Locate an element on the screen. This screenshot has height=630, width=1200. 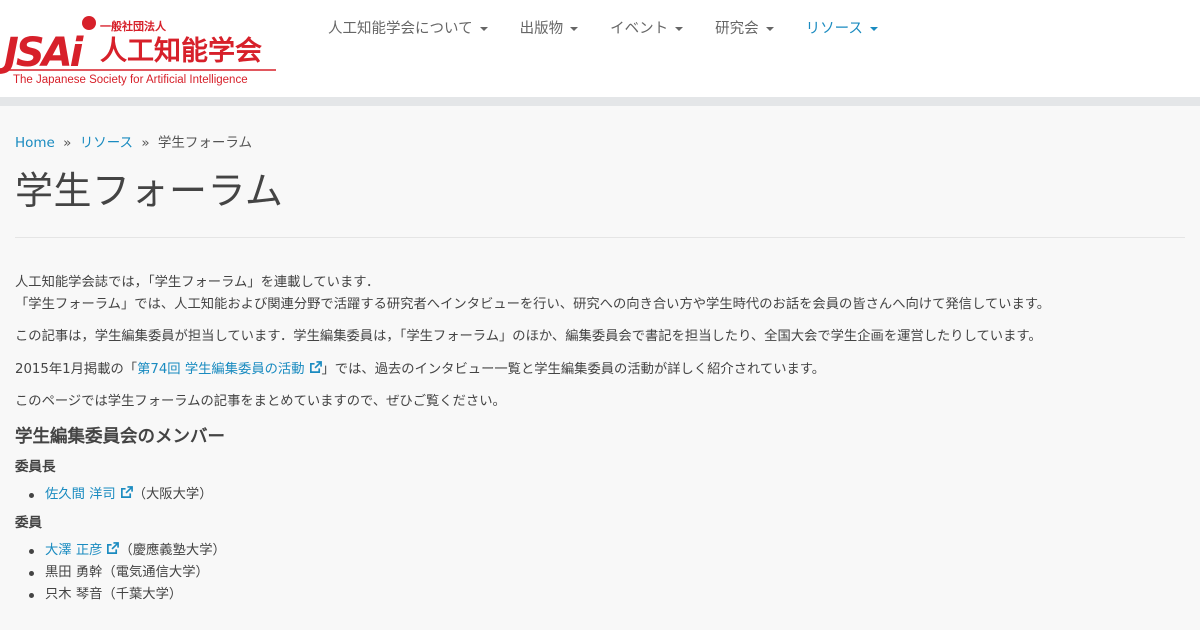
breadcrumb-home-link: Home is located at coordinates (35, 143).